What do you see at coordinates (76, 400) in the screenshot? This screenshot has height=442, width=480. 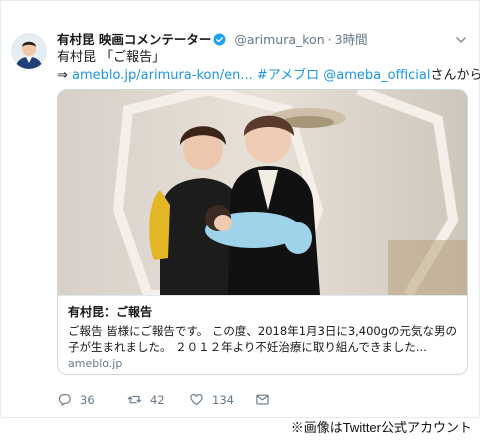 I see `reply-button: 36` at bounding box center [76, 400].